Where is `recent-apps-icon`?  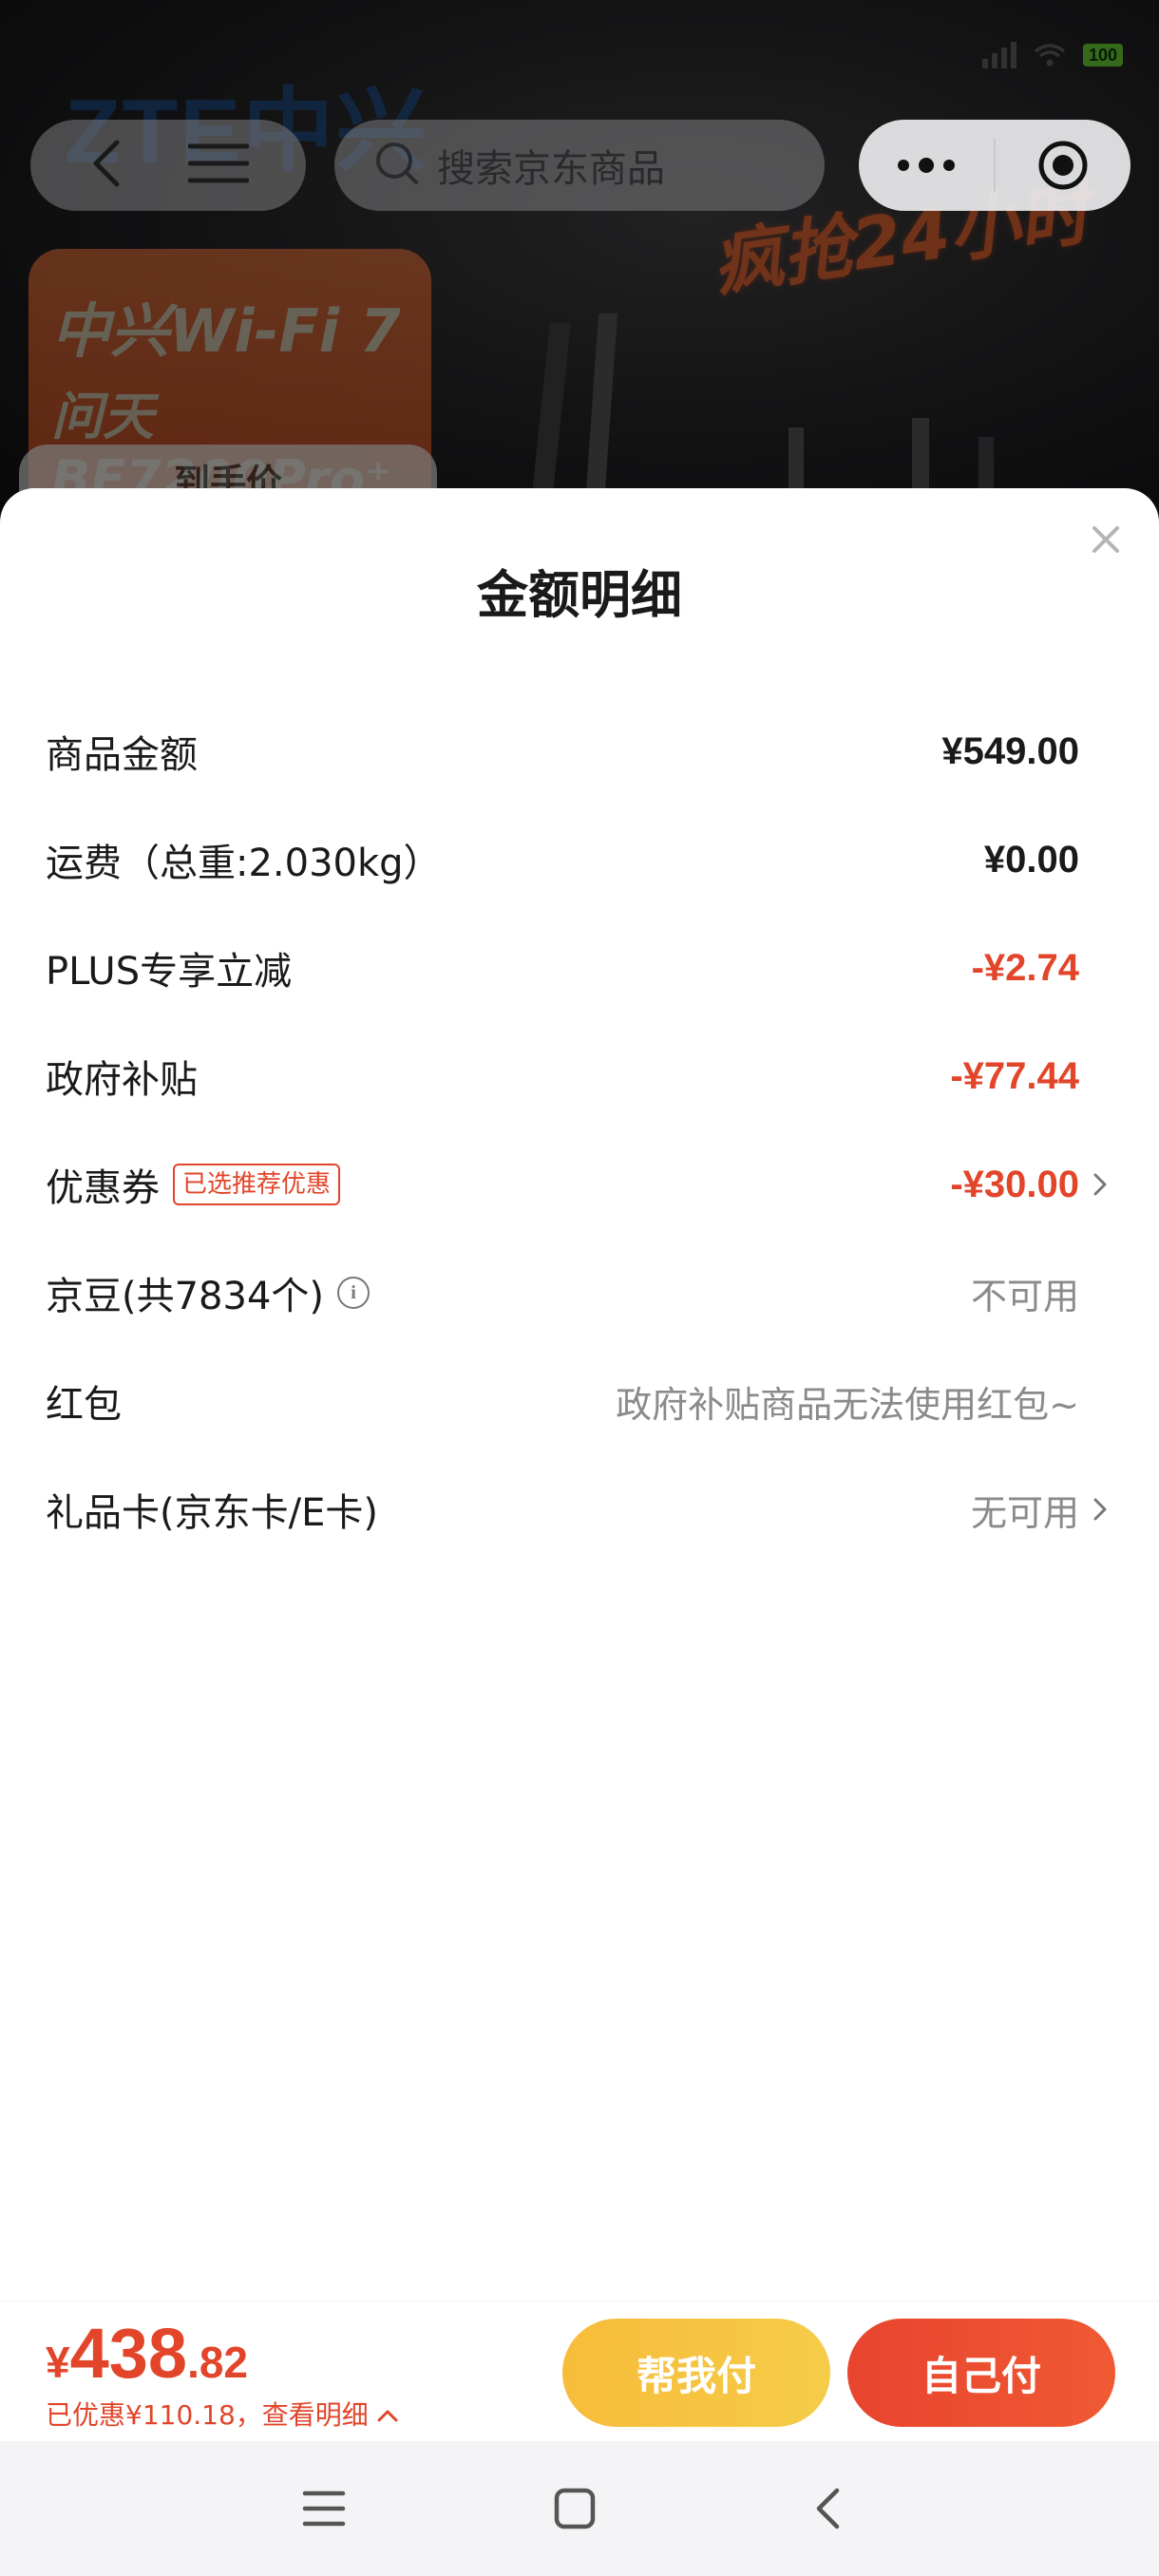 recent-apps-icon is located at coordinates (324, 2508).